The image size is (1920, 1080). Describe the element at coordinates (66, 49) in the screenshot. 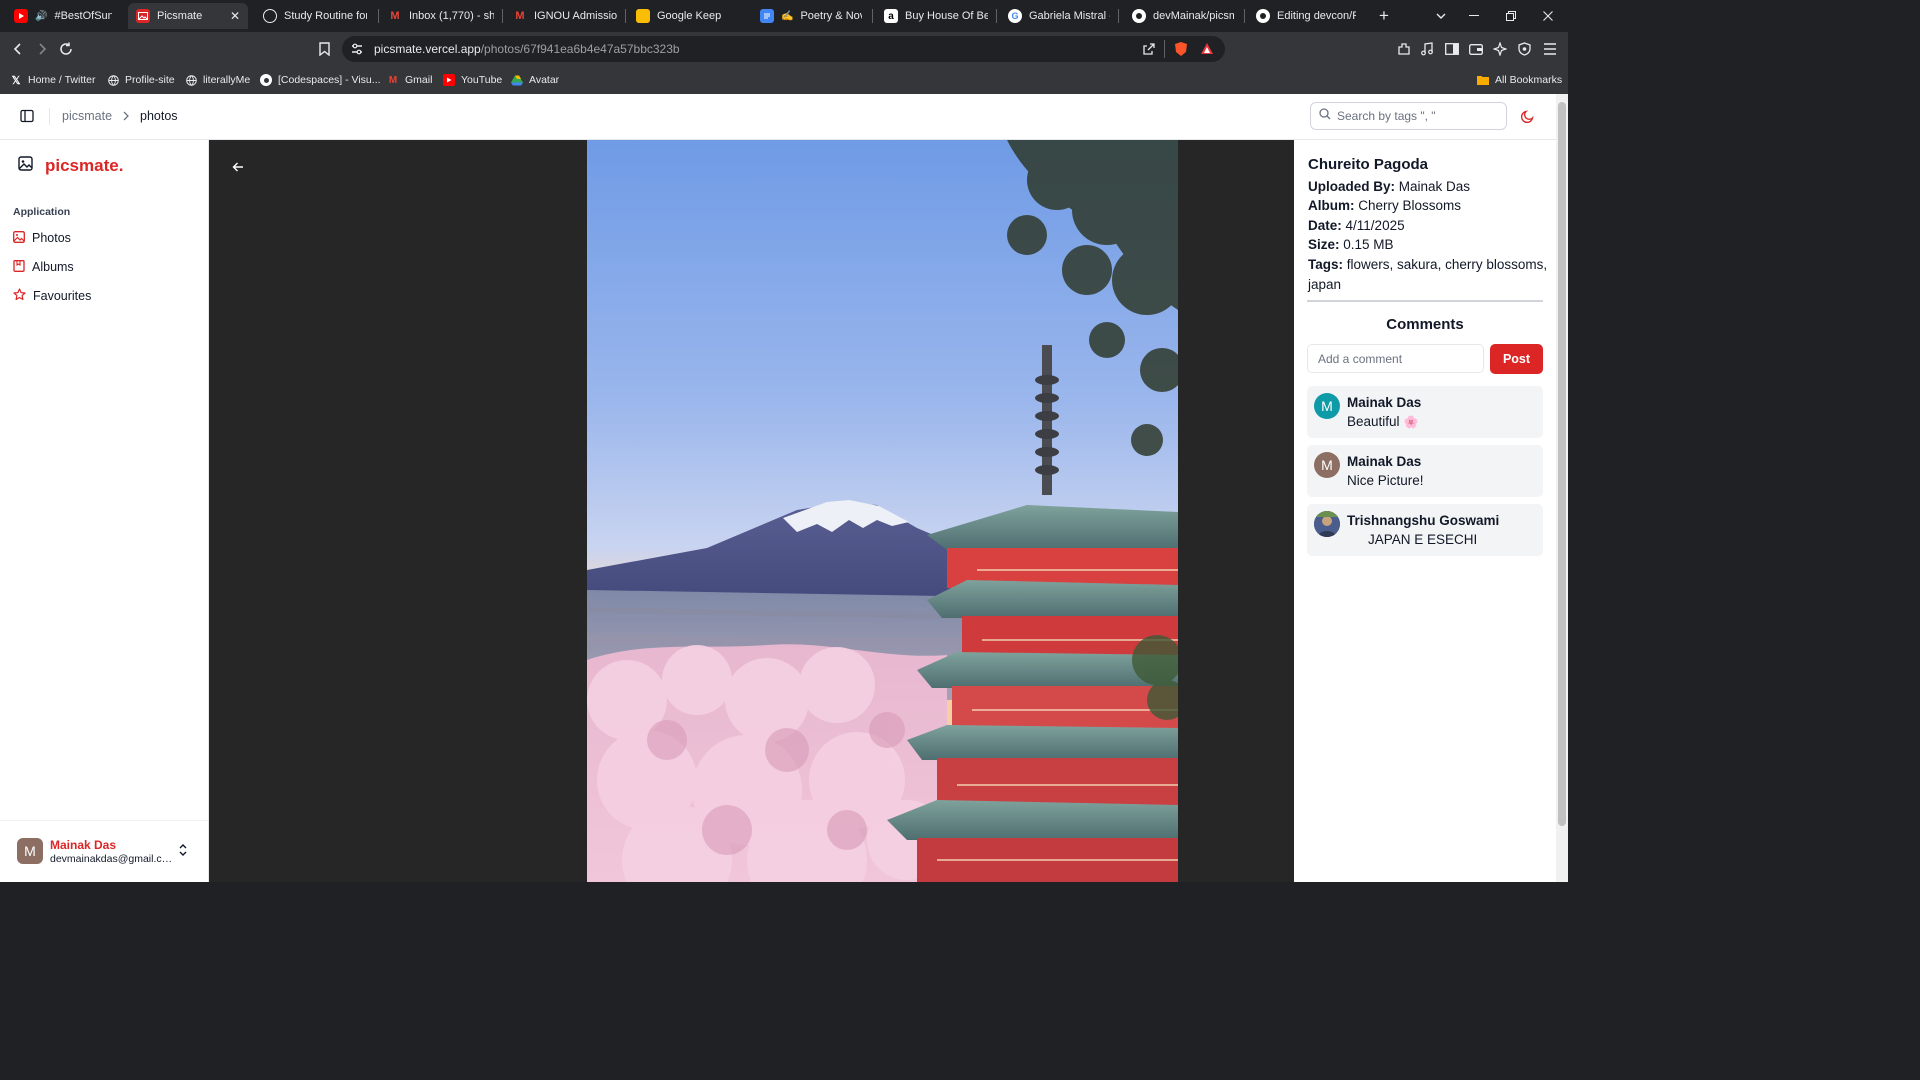

I see `reload-icon` at that location.